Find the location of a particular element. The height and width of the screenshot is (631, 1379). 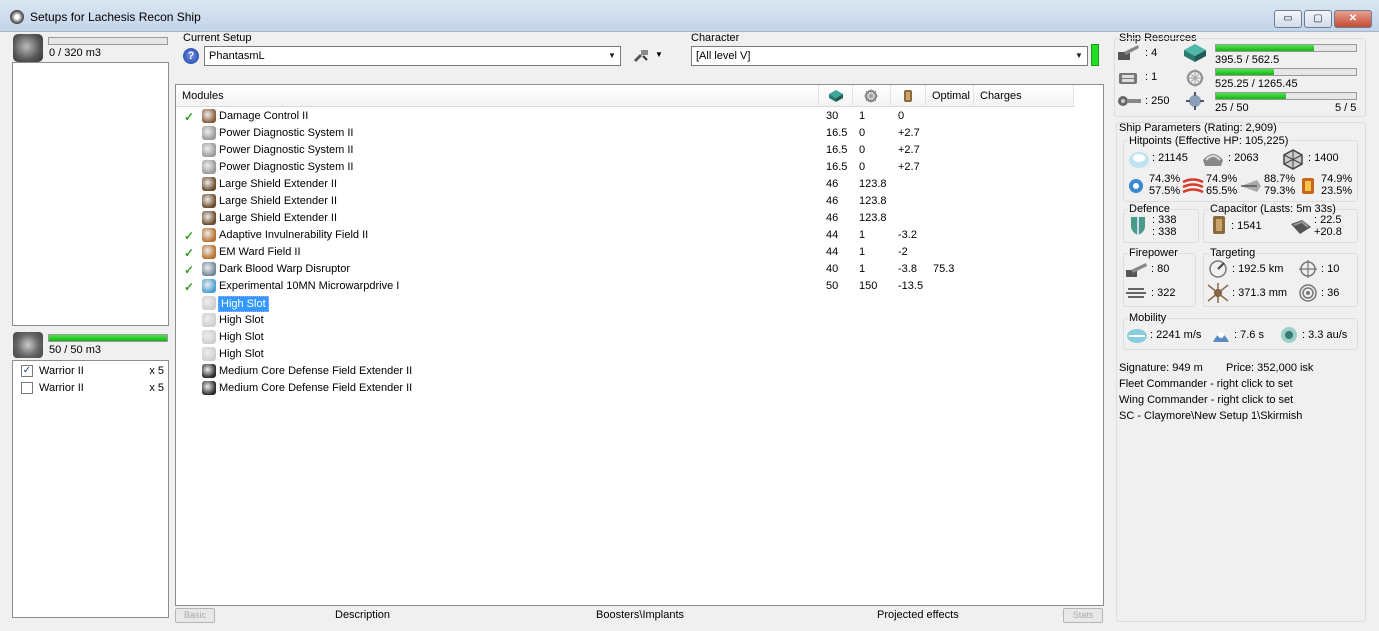

defence-value-2: : 338 is located at coordinates (1164, 232).